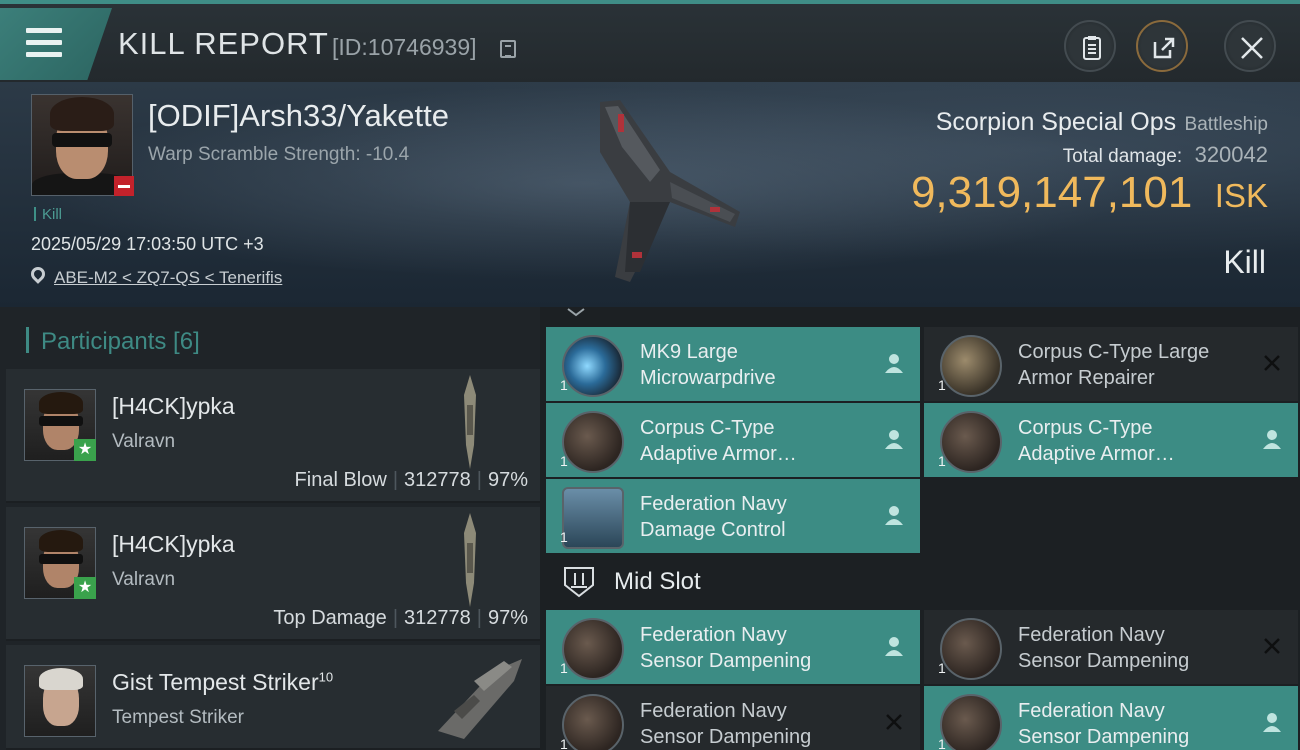 This screenshot has height=750, width=1300. What do you see at coordinates (400, 618) in the screenshot?
I see `participant-stats: Top Damage | 312778 | 97%` at bounding box center [400, 618].